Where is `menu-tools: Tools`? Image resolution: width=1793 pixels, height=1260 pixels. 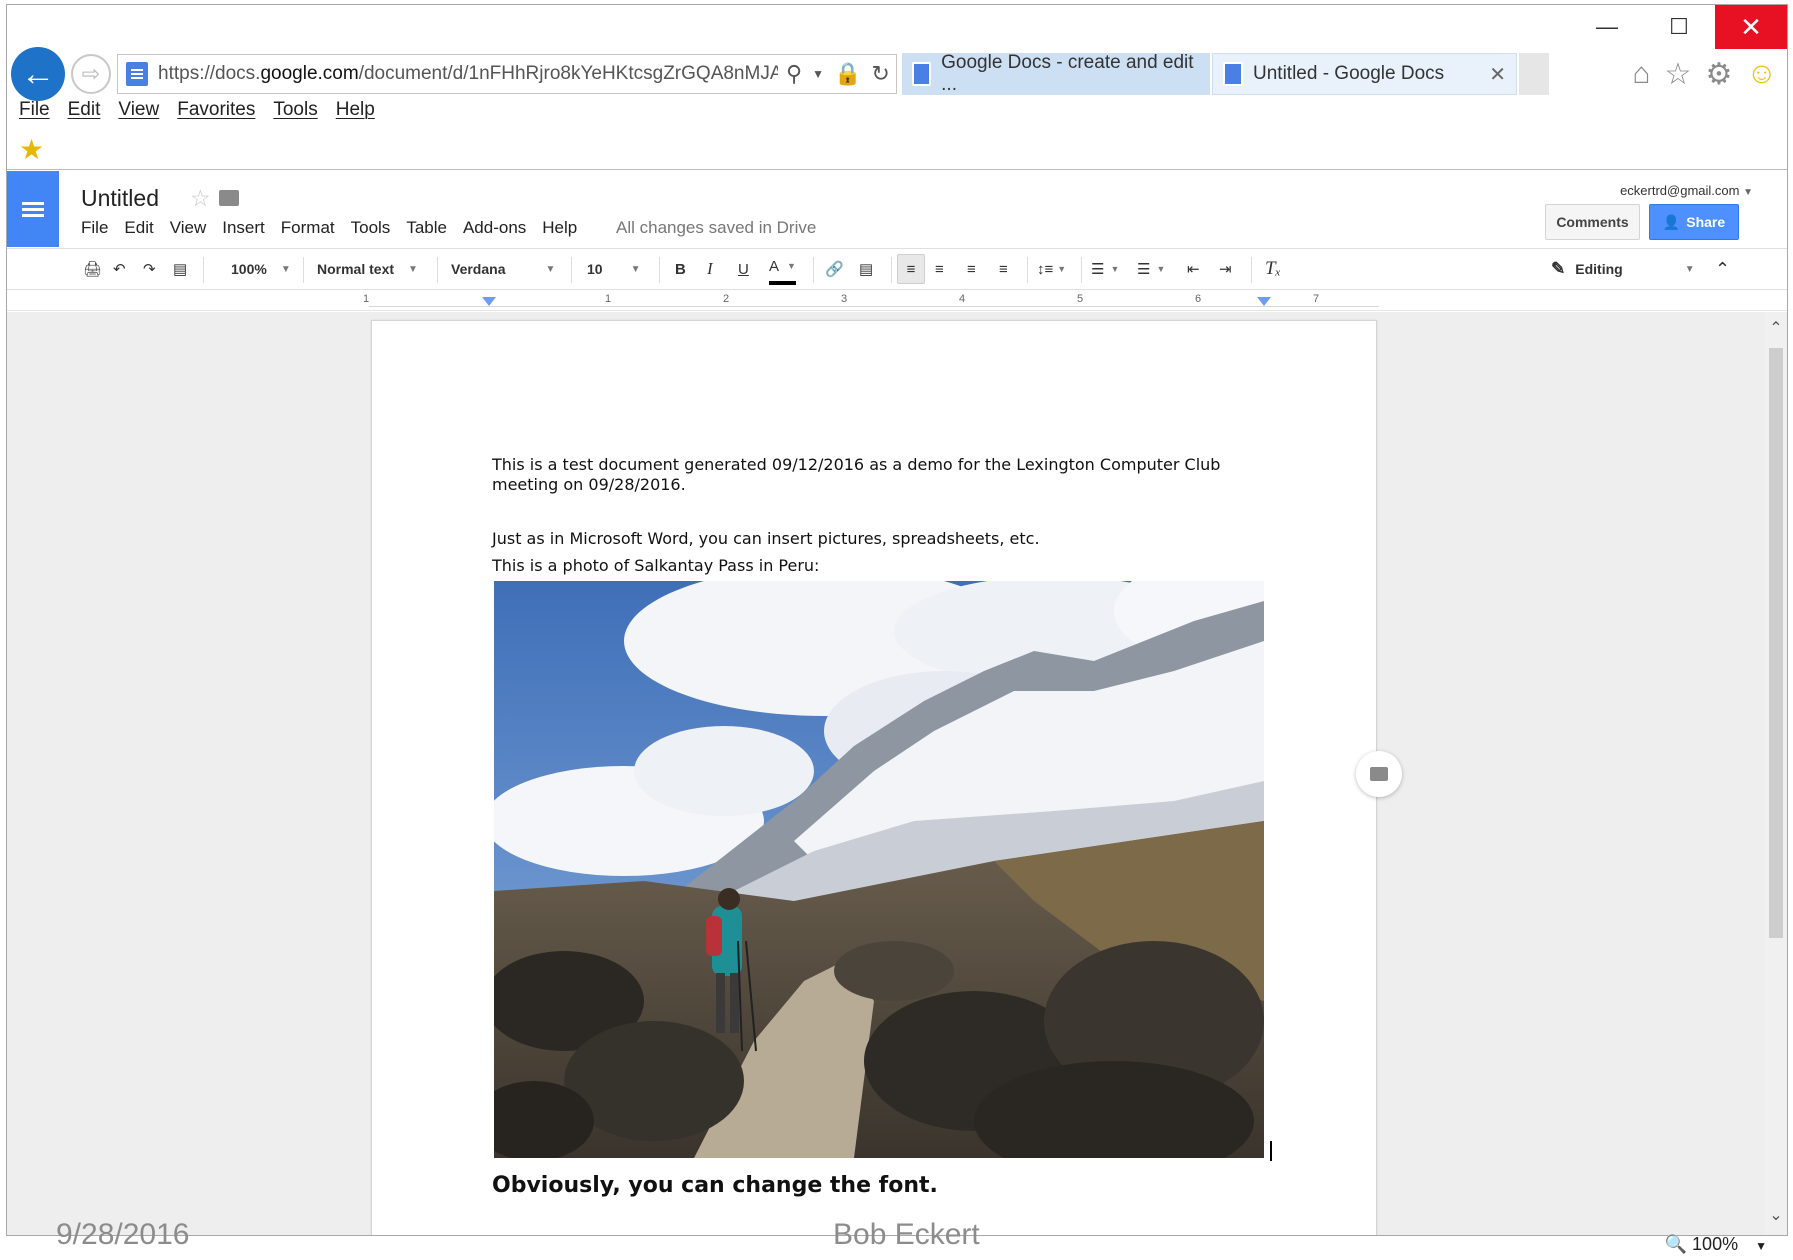
menu-tools: Tools is located at coordinates (295, 110).